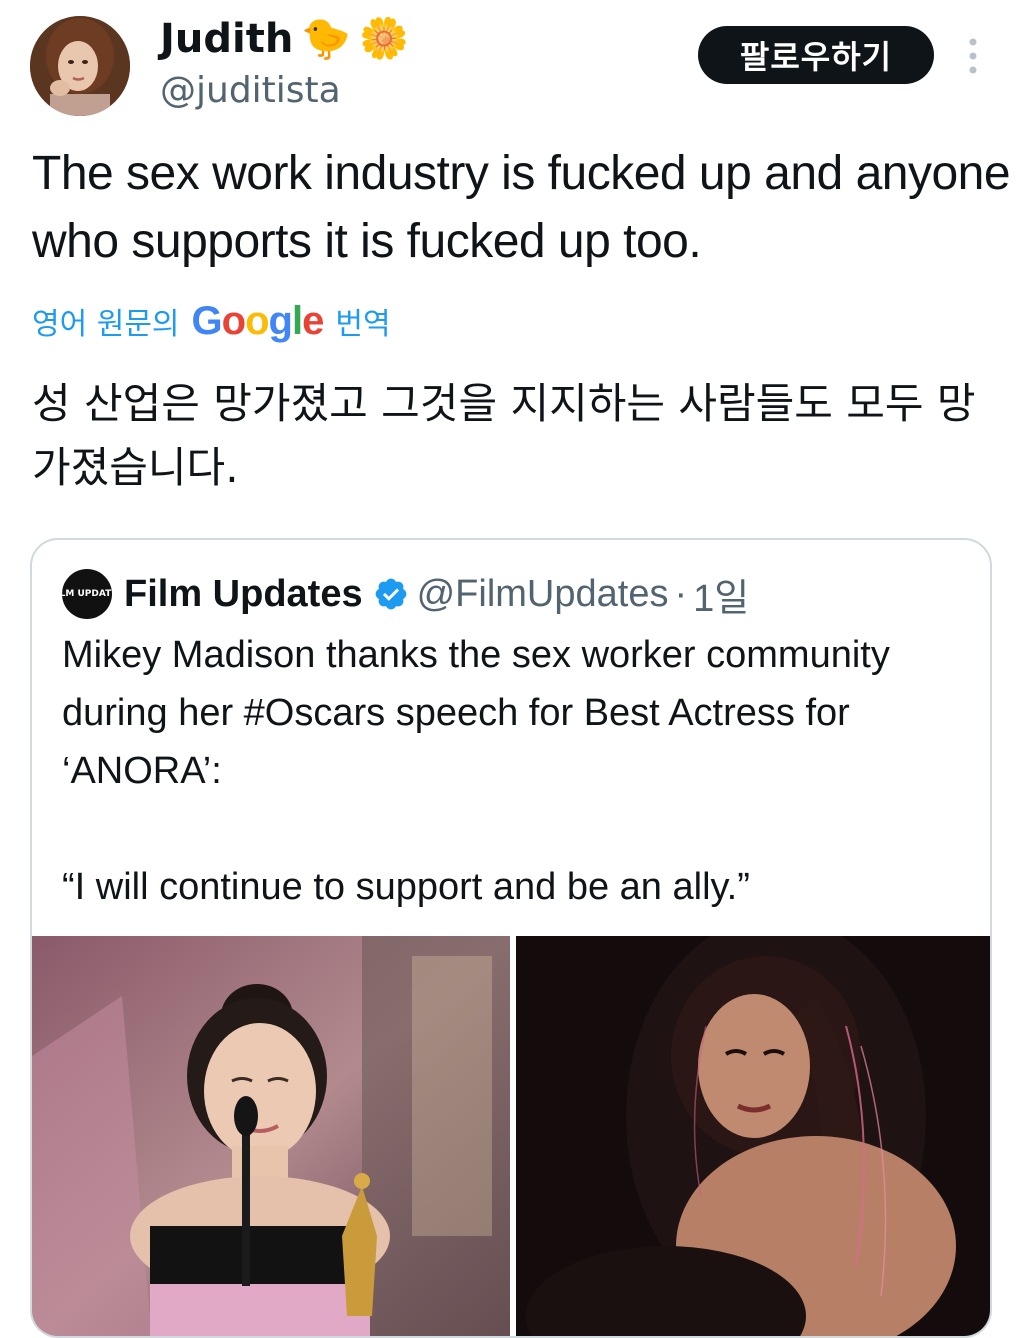 This screenshot has height=1338, width=1024. I want to click on quoted-timestamp: 1일, so click(721, 594).